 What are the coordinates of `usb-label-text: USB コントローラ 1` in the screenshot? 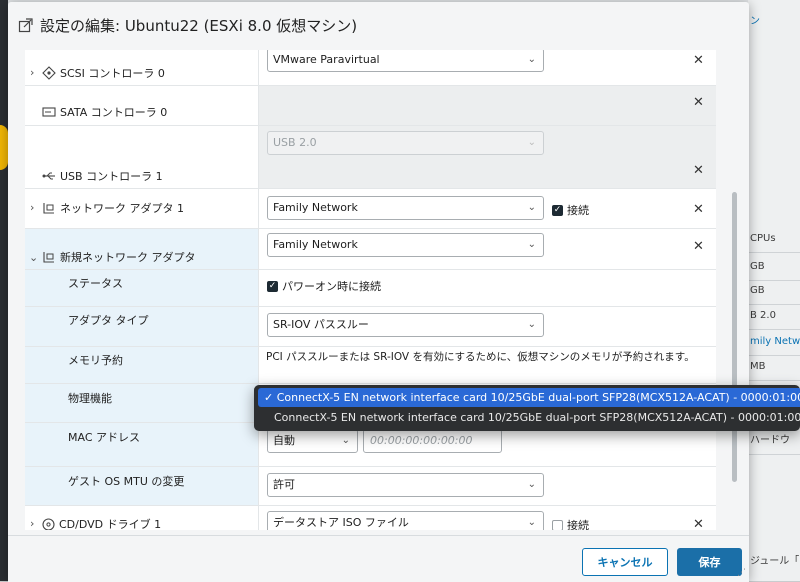 It's located at (111, 176).